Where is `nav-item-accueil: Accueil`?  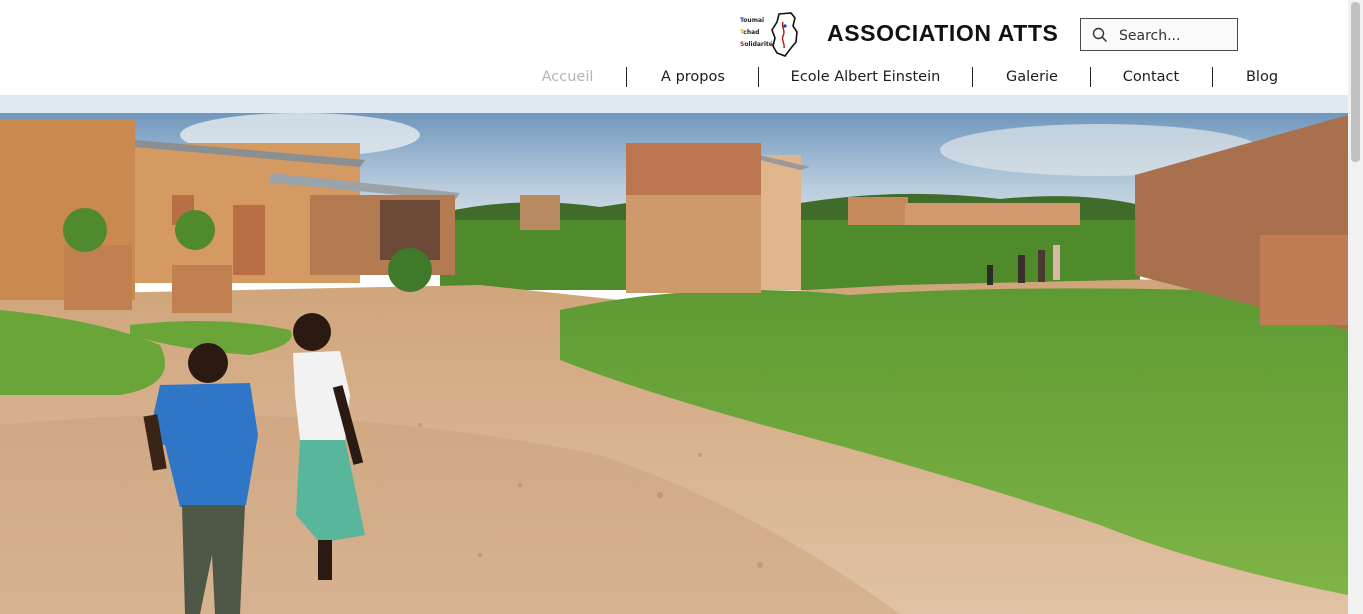 nav-item-accueil: Accueil is located at coordinates (567, 77).